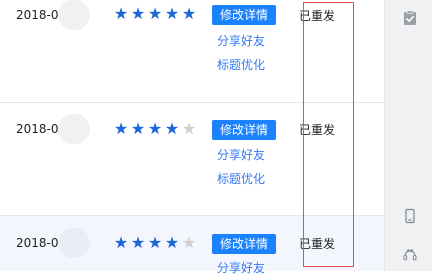 This screenshot has width=432, height=276. Describe the element at coordinates (410, 216) in the screenshot. I see `phone-icon` at that location.